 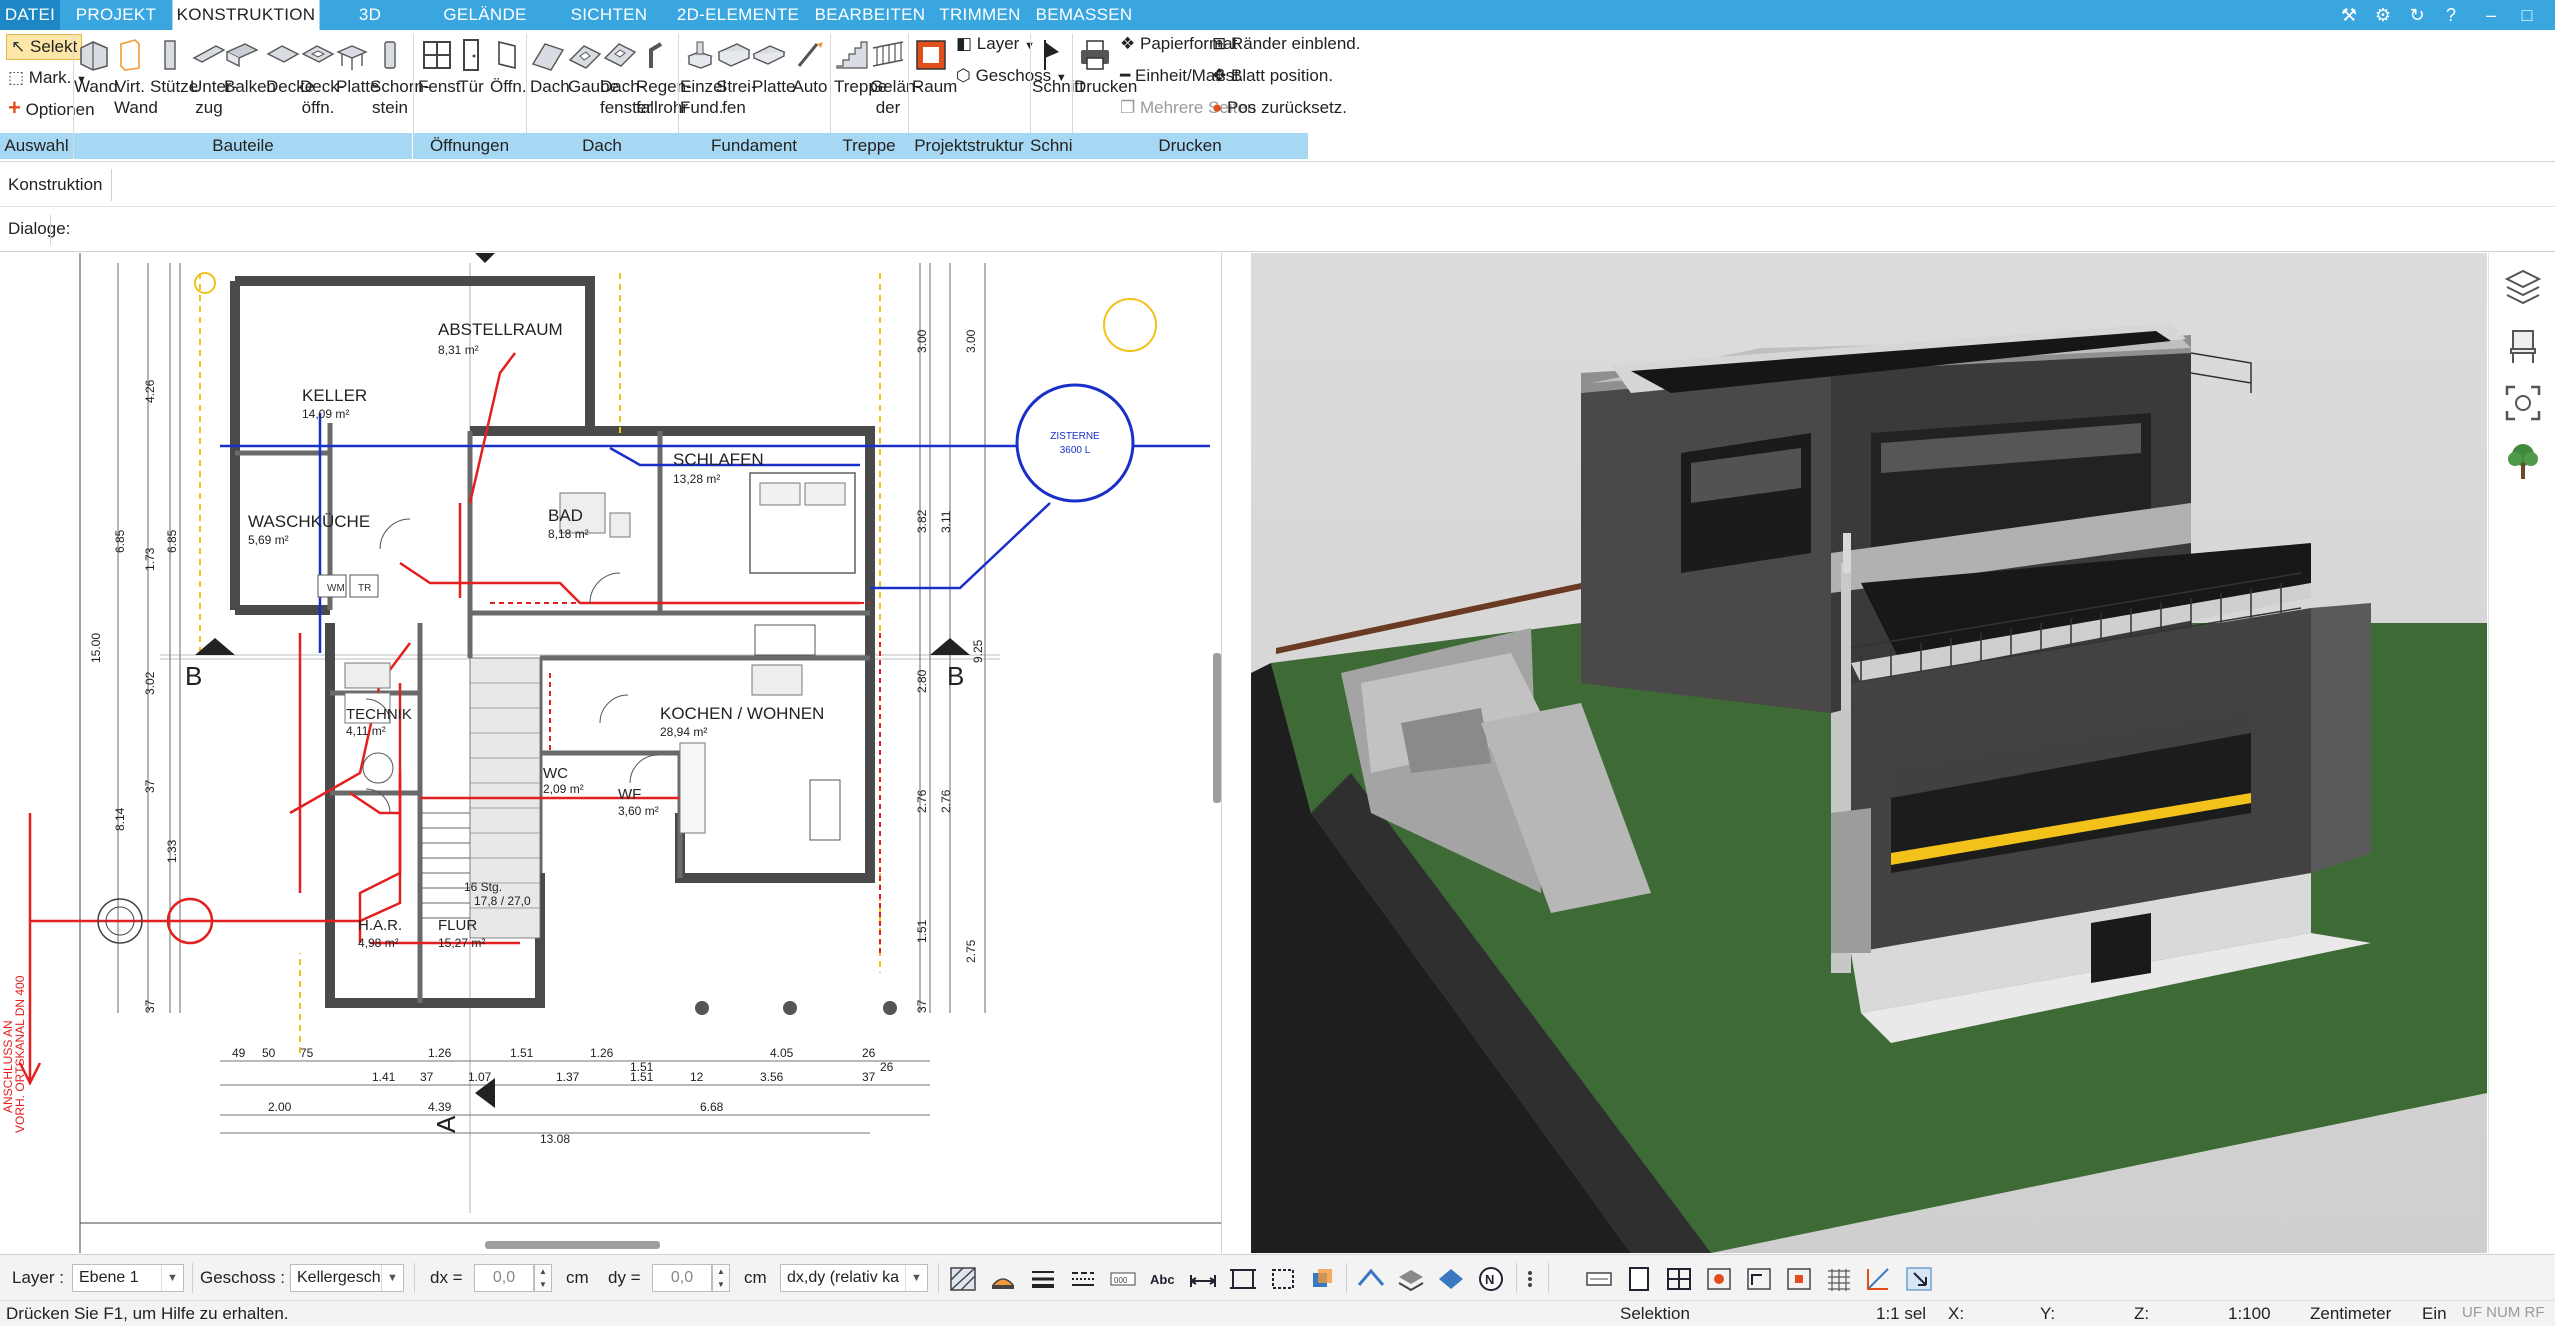 What do you see at coordinates (1043, 1279) in the screenshot?
I see `line-weight-icon` at bounding box center [1043, 1279].